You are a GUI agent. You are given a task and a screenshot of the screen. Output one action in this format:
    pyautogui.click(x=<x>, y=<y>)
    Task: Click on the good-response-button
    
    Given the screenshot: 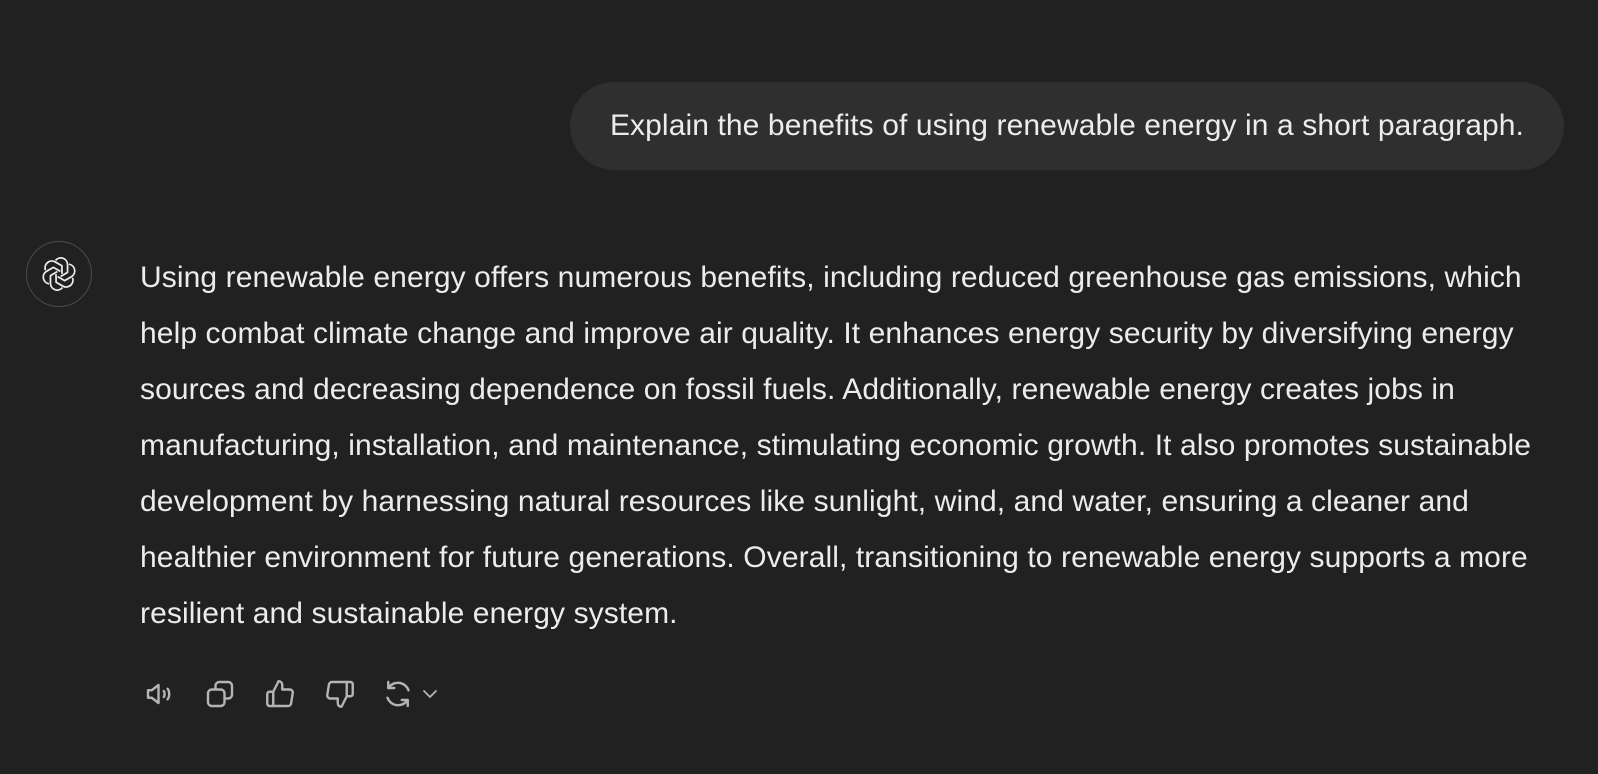 What is the action you would take?
    pyautogui.click(x=280, y=694)
    